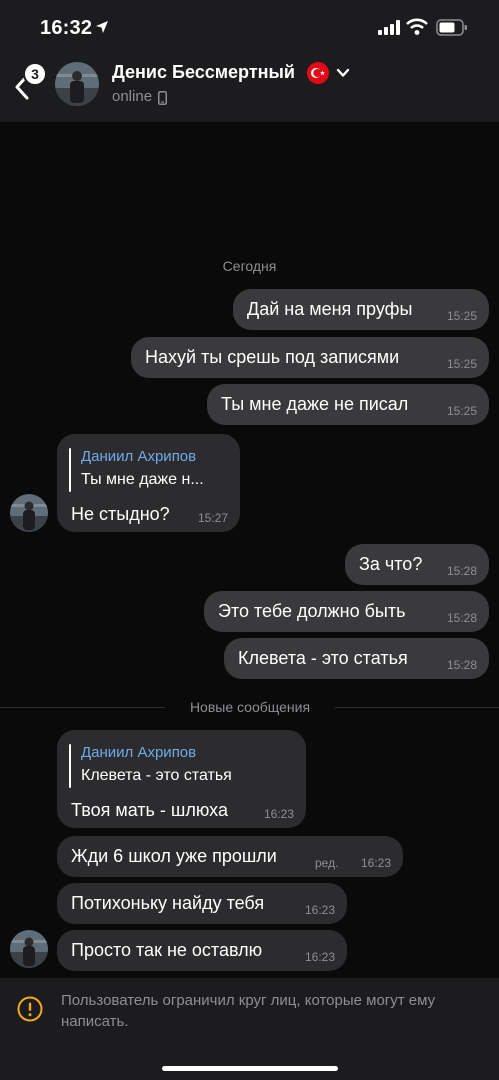  Describe the element at coordinates (30, 1009) in the screenshot. I see `warning-icon` at that location.